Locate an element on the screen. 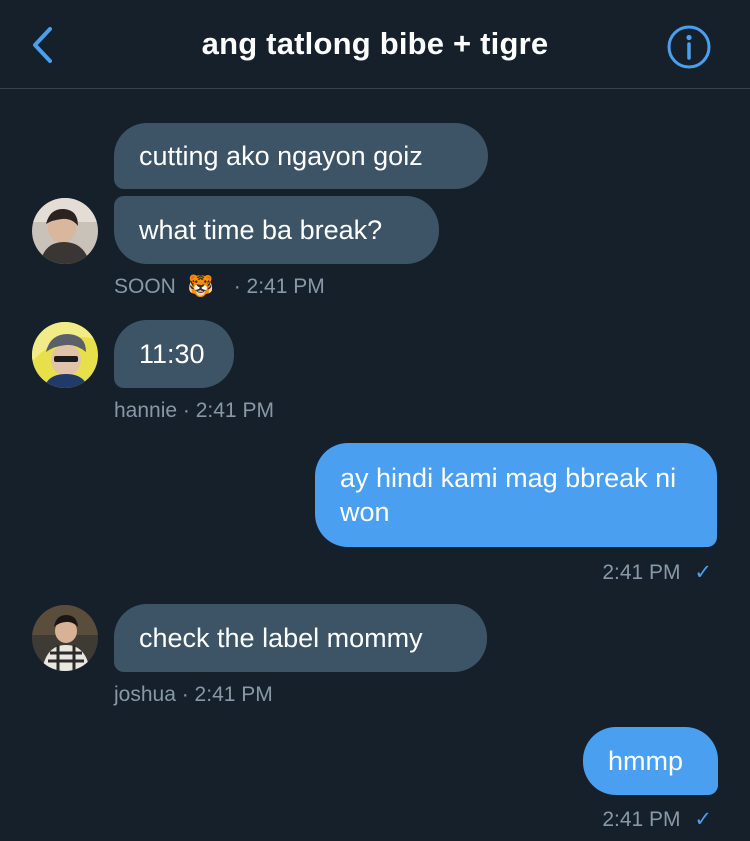  tiger-emoji-icon: 🐯 is located at coordinates (200, 286).